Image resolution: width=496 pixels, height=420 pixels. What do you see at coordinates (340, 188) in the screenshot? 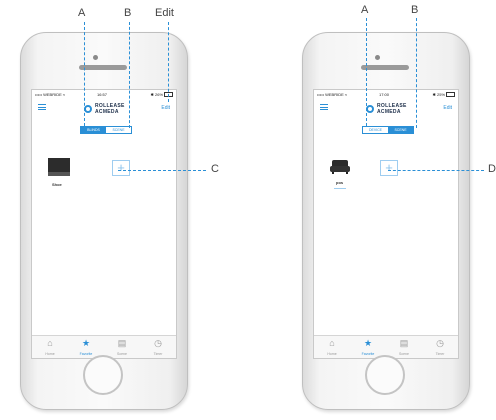
I see `scene-underline` at bounding box center [340, 188].